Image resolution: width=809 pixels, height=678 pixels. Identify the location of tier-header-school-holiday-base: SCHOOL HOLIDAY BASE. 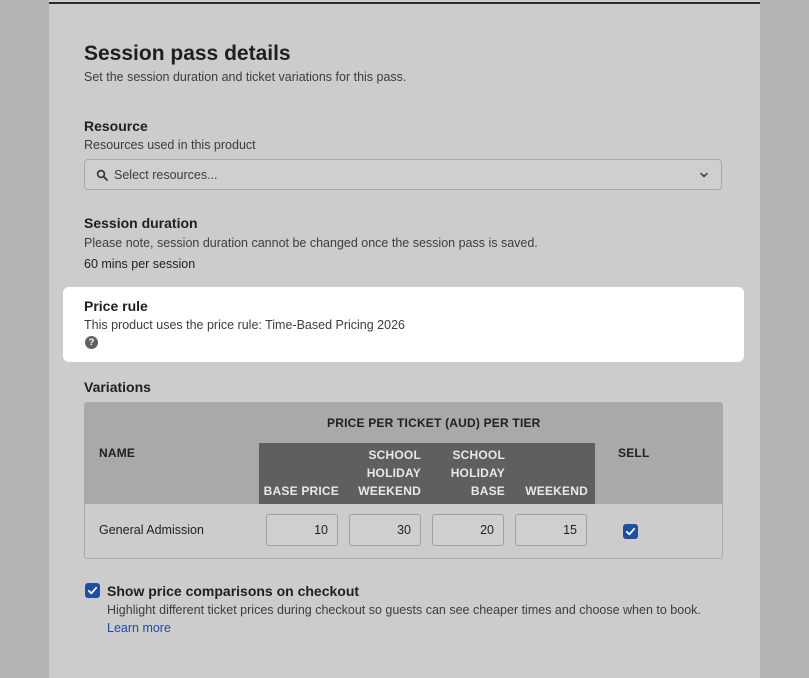
(477, 473).